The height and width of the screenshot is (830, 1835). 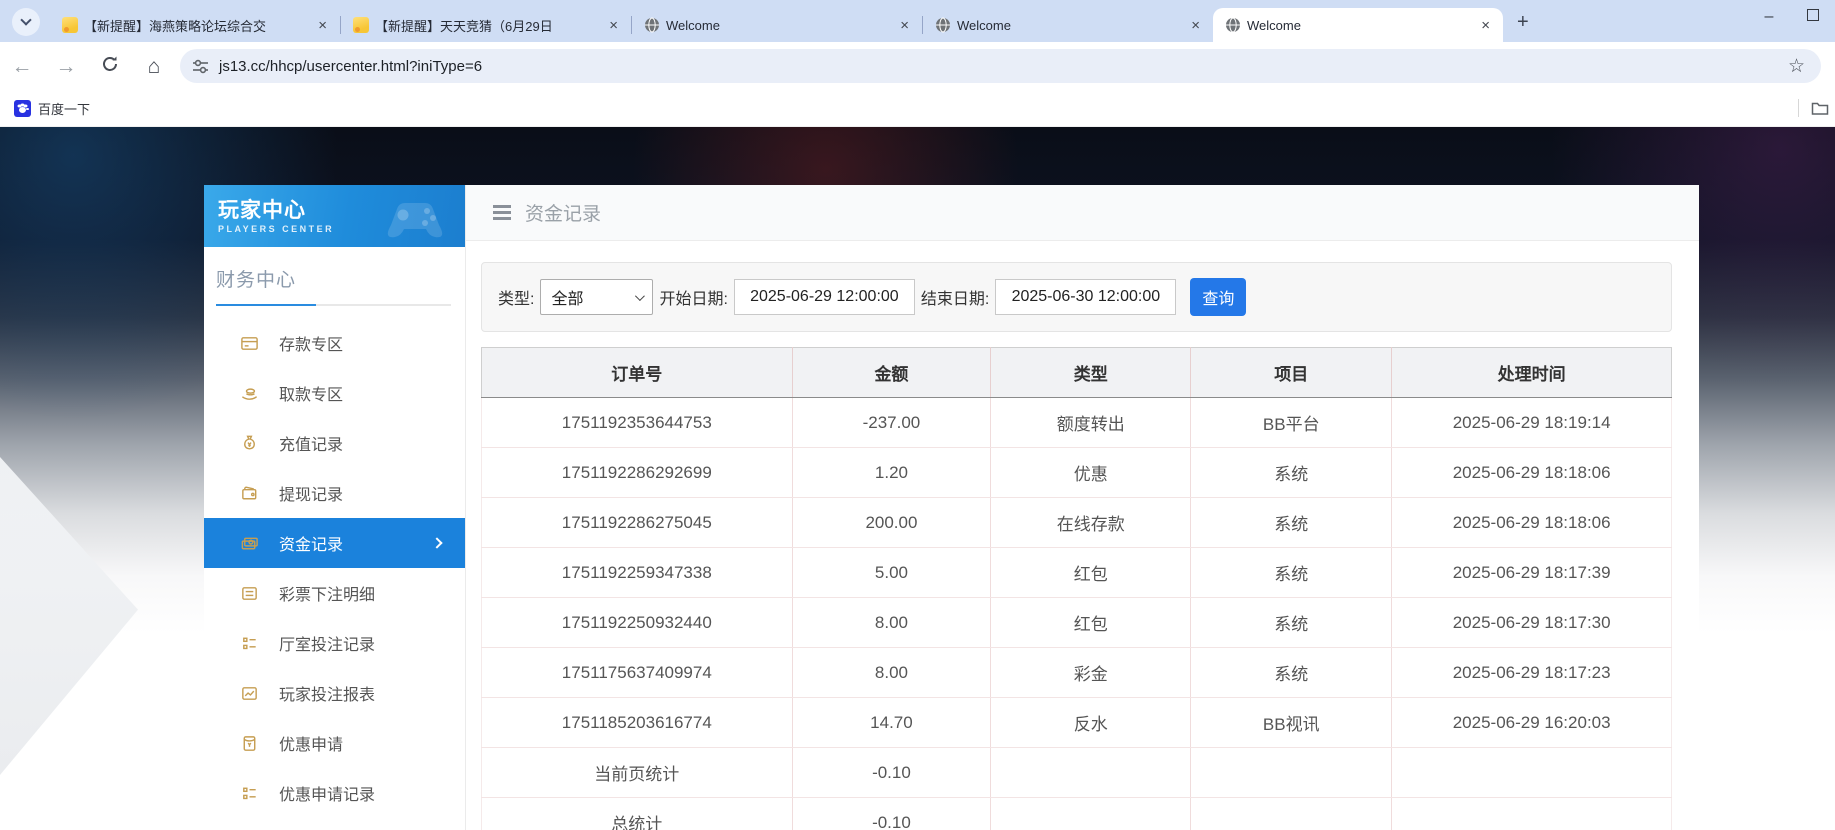 I want to click on forward-button: →, so click(x=66, y=66).